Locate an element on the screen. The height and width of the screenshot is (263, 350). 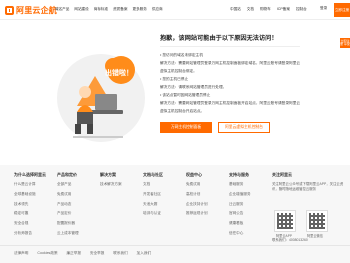
footer-link: 技术领先 is located at coordinates (30, 204).